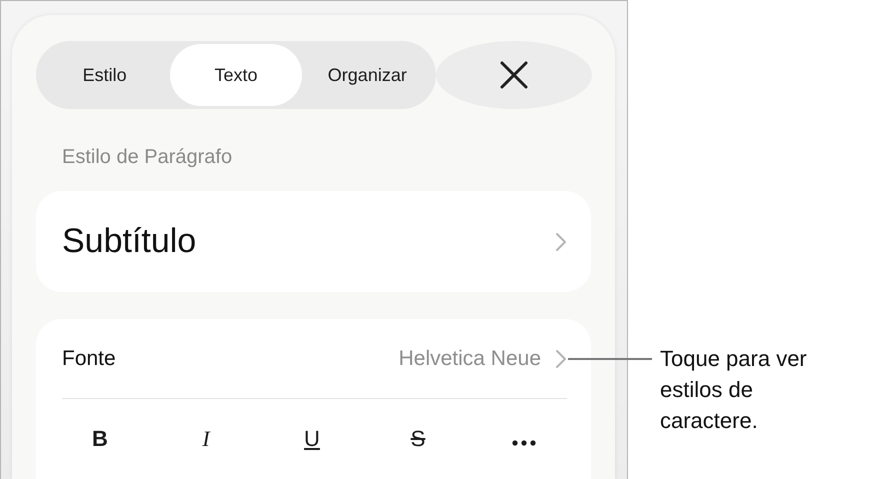 Image resolution: width=883 pixels, height=479 pixels. I want to click on font-row: Fonte Helvetica Neue, so click(314, 359).